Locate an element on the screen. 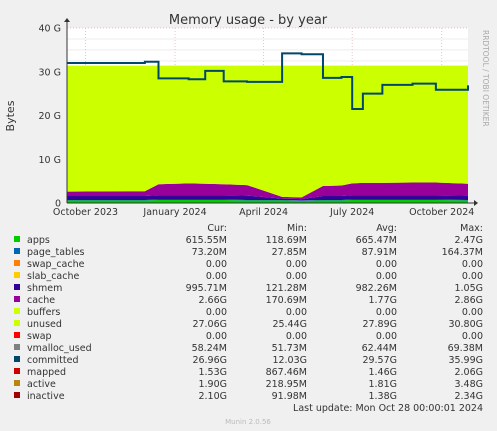 The height and width of the screenshot is (431, 497). legend-label-unused: unused is located at coordinates (44, 324).